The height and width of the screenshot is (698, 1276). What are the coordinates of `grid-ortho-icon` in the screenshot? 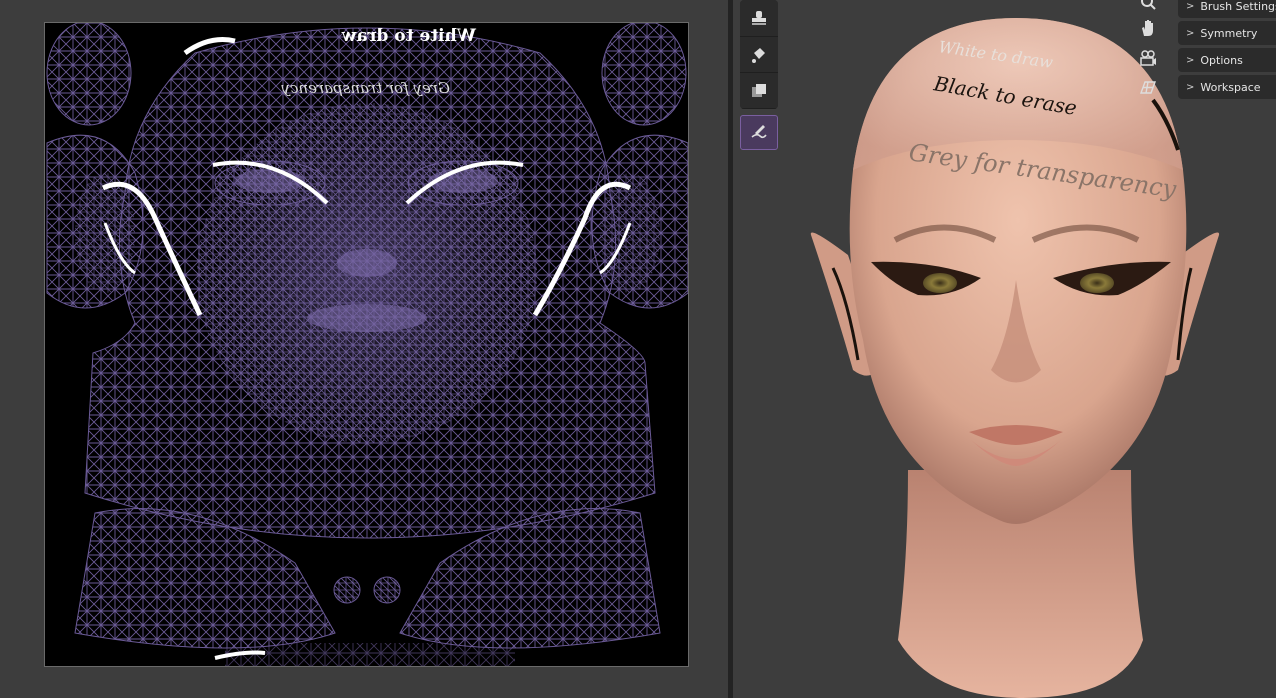 It's located at (1148, 87).